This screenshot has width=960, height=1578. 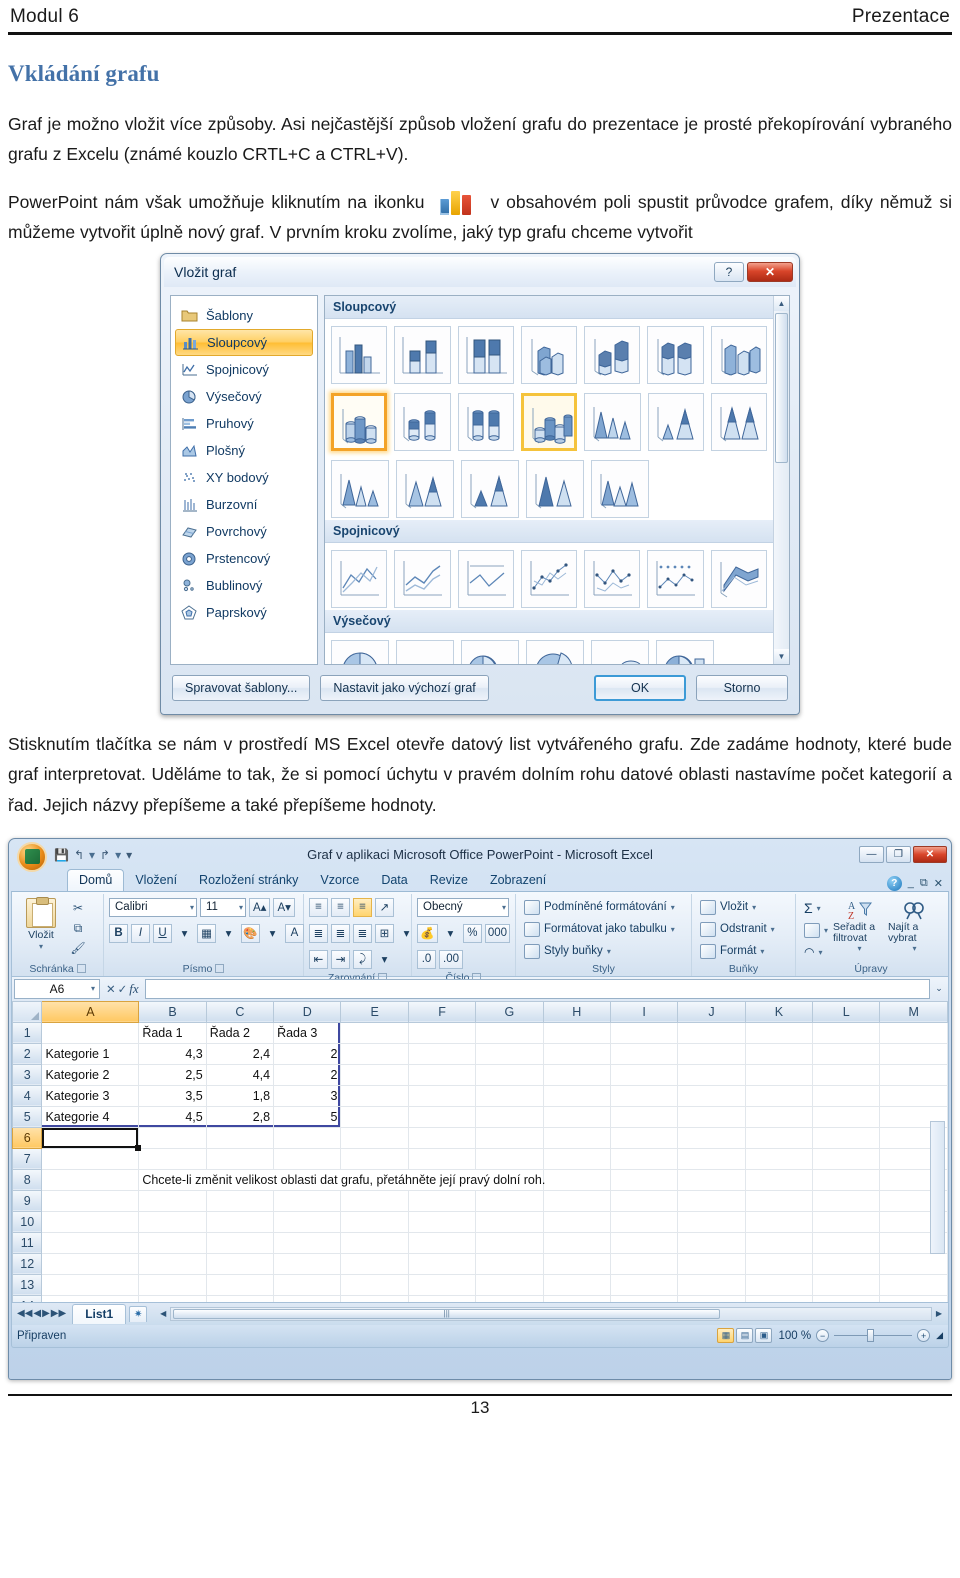 I want to click on row-header-11: 11, so click(x=27, y=1242).